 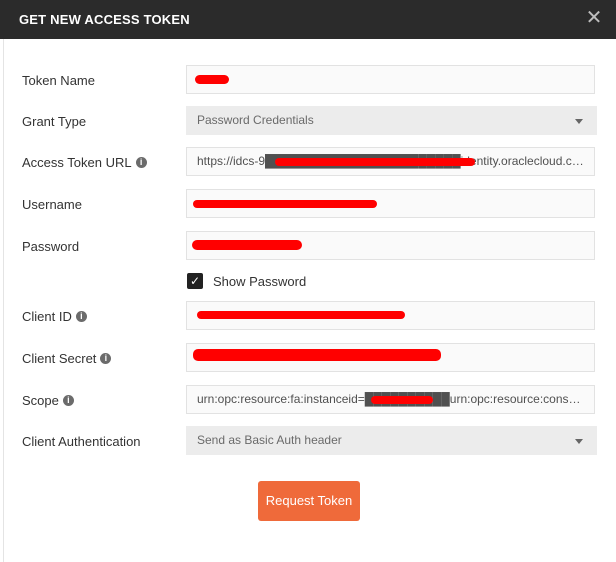 What do you see at coordinates (247, 245) in the screenshot?
I see `password-redaction` at bounding box center [247, 245].